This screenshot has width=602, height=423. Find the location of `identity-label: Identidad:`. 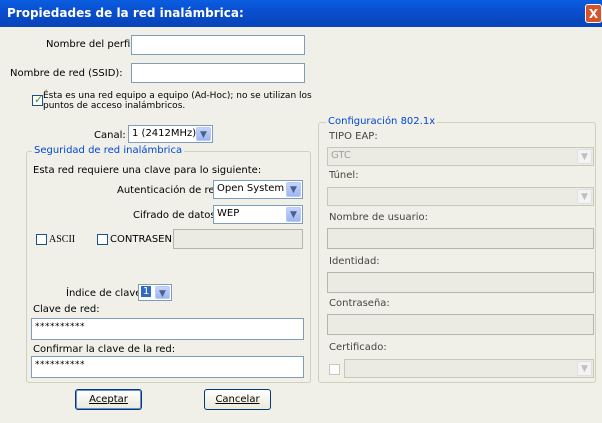

identity-label: Identidad: is located at coordinates (354, 261).